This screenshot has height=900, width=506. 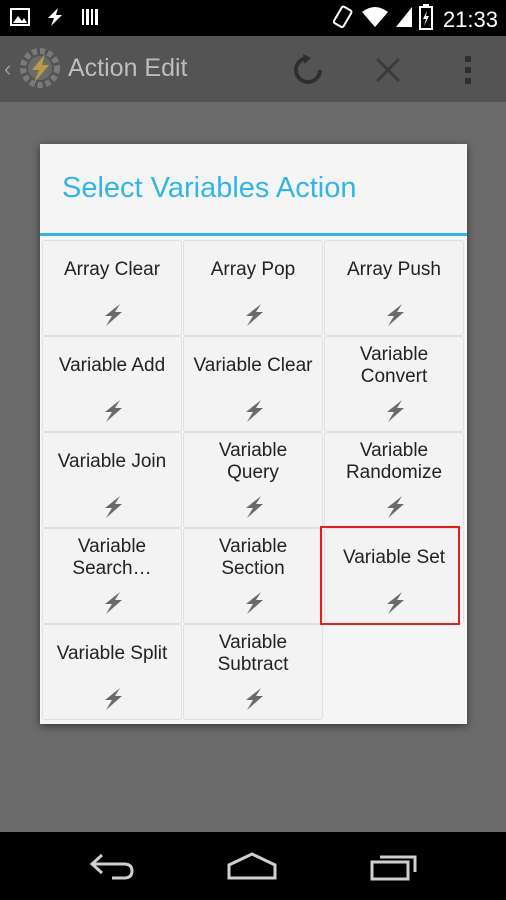 I want to click on wifi-icon, so click(x=375, y=19).